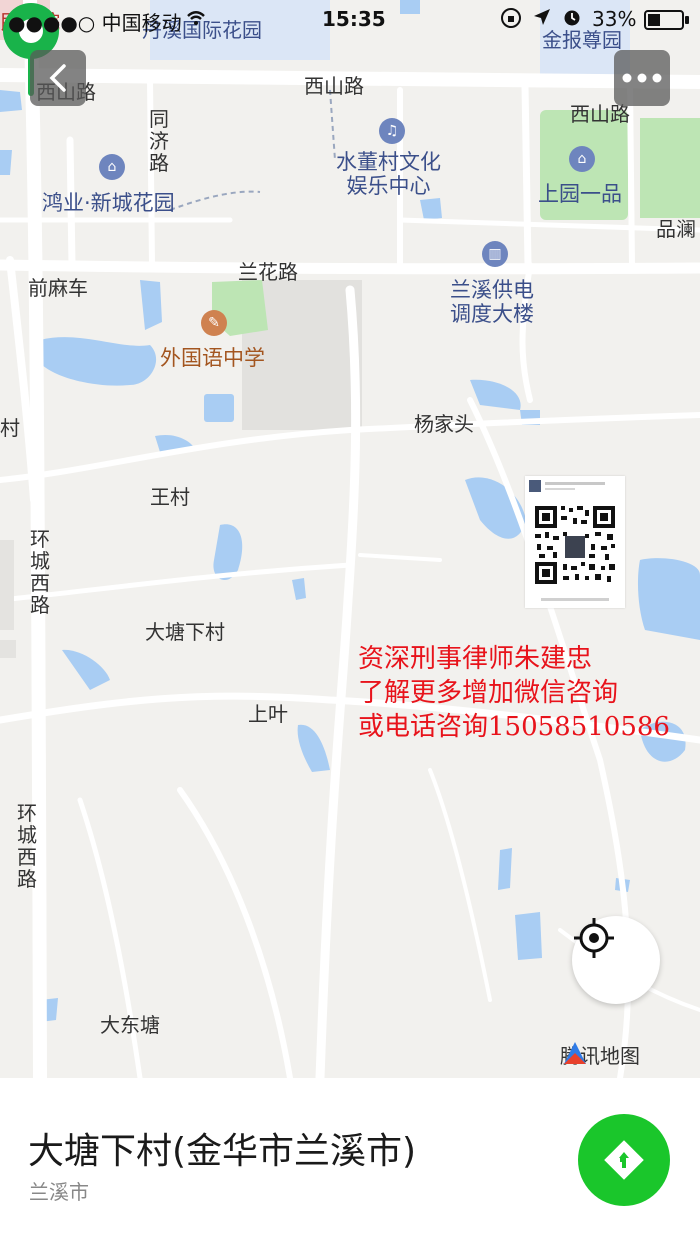 This screenshot has width=700, height=1245. I want to click on carrier-label: ●●●●○ 中国移动, so click(95, 23).